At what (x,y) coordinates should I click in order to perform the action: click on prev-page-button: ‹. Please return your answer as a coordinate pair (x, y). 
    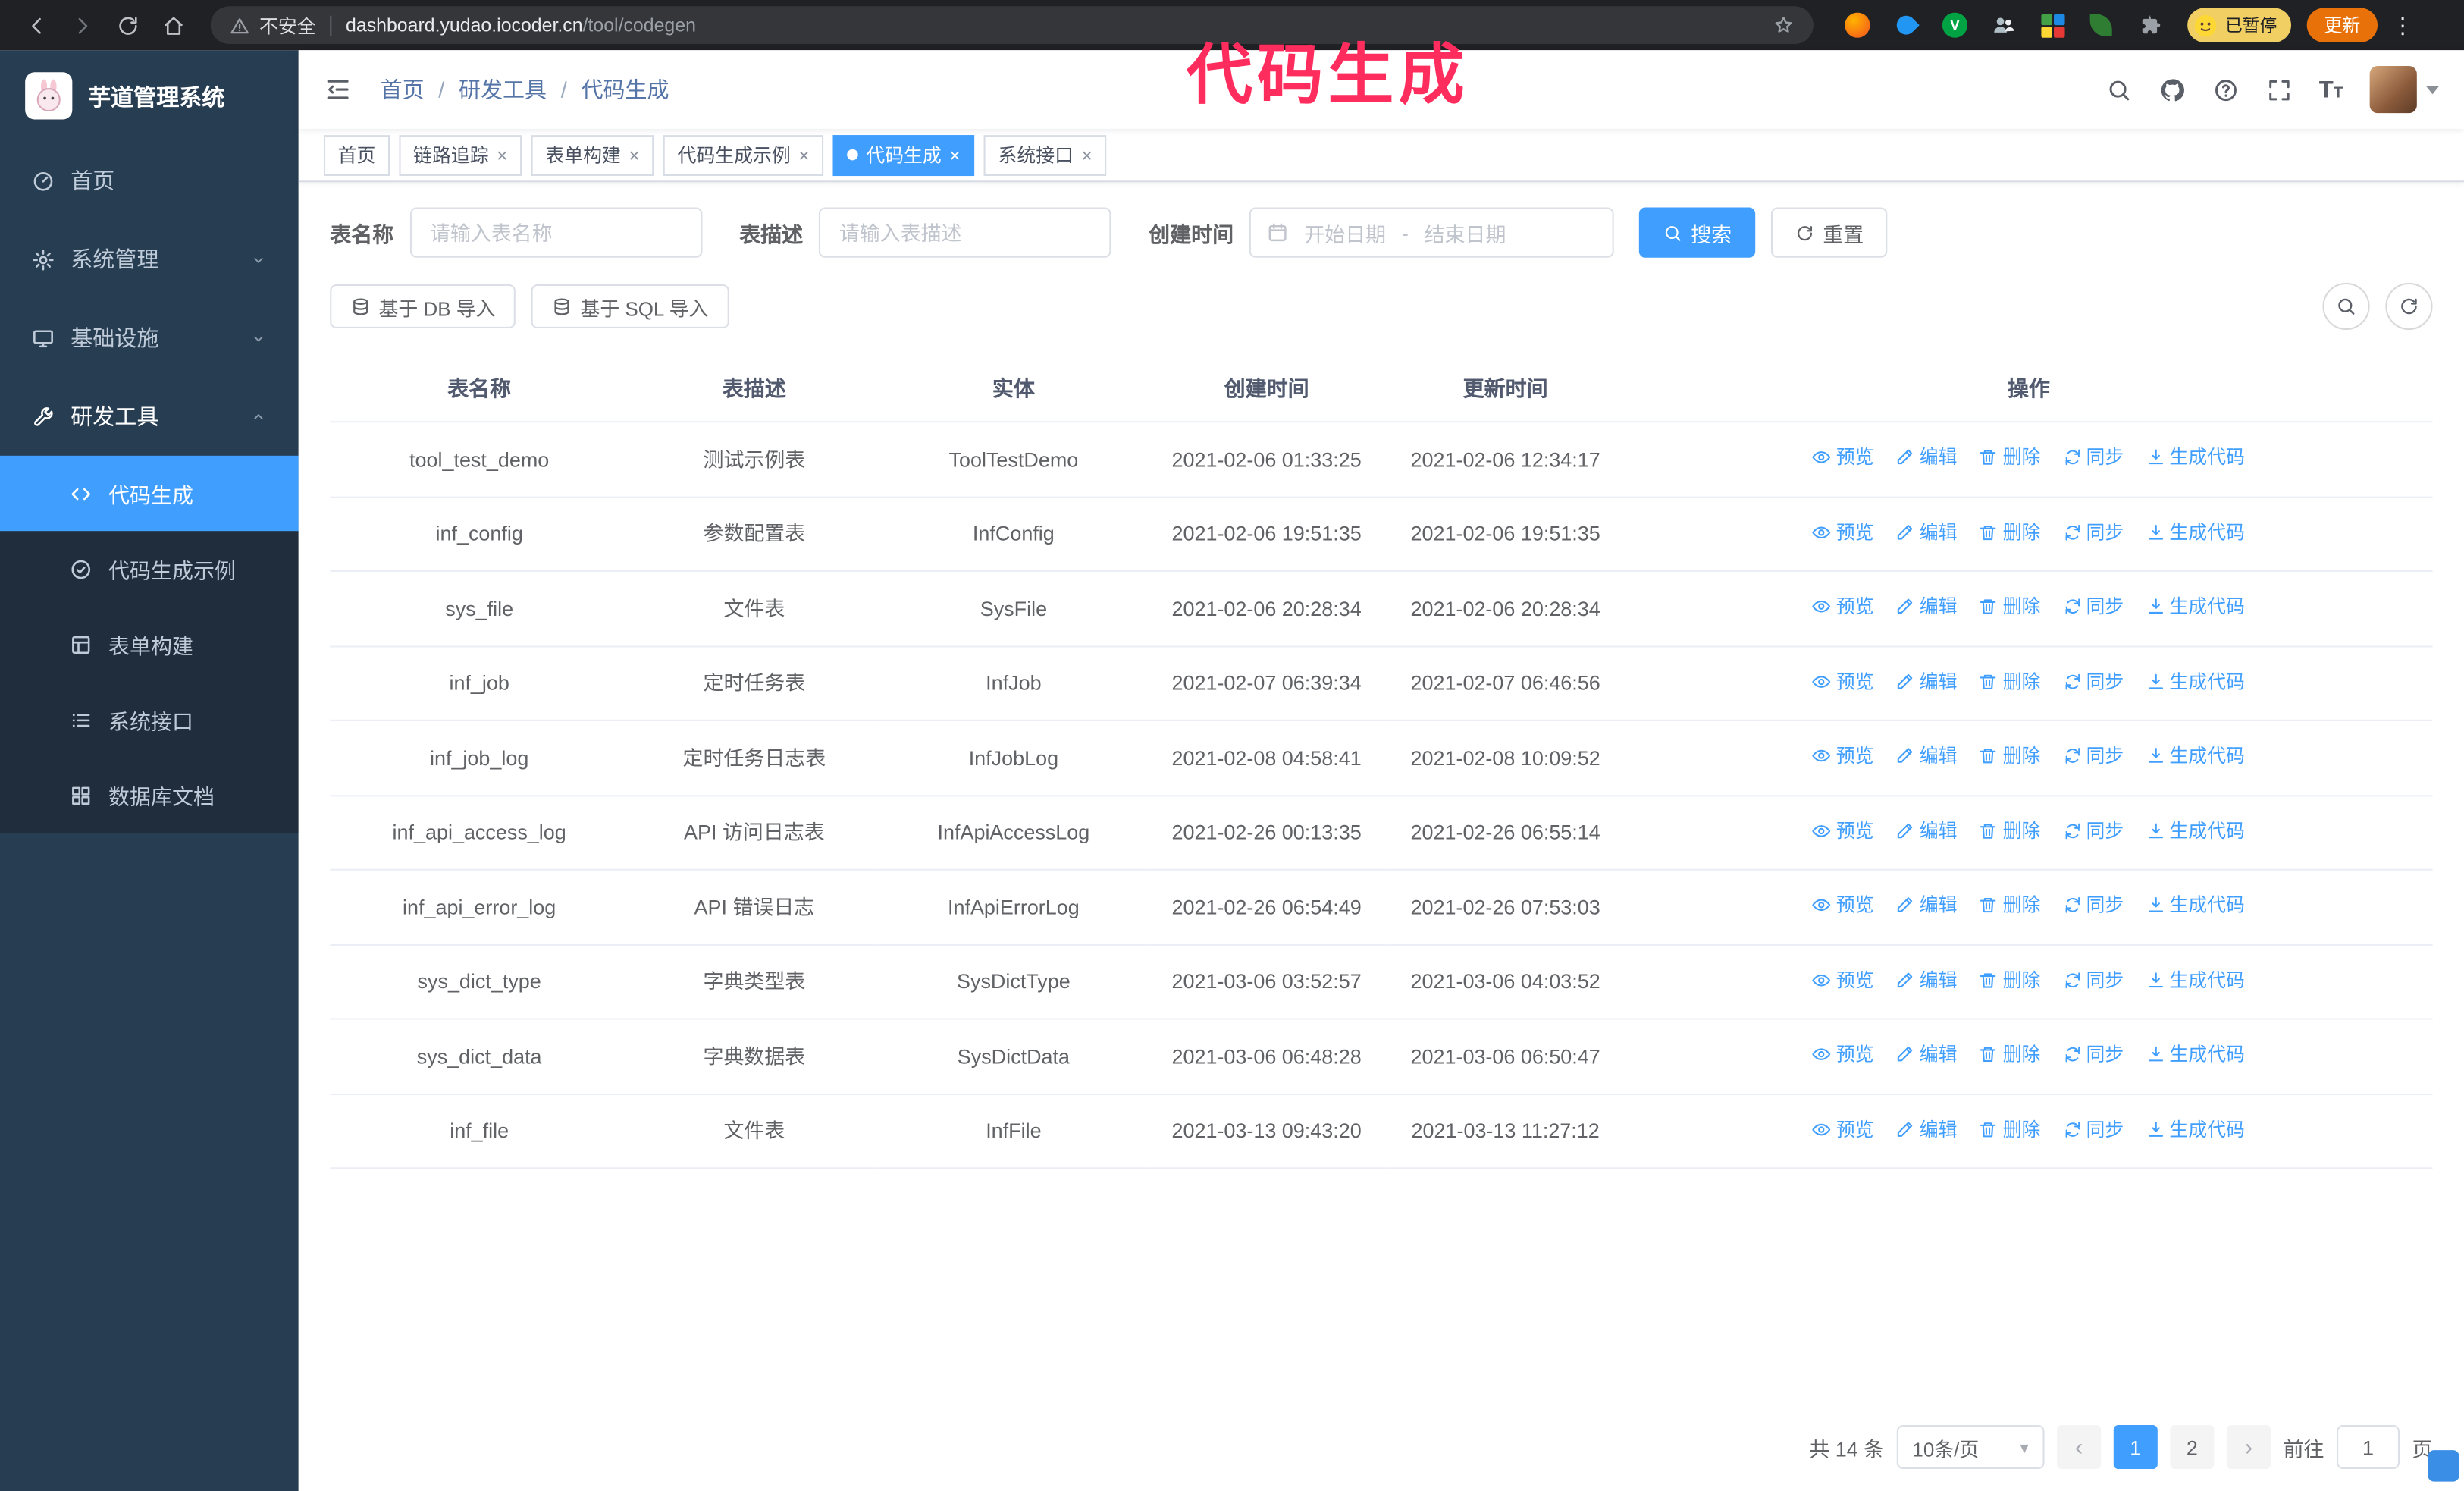
    Looking at the image, I should click on (2079, 1447).